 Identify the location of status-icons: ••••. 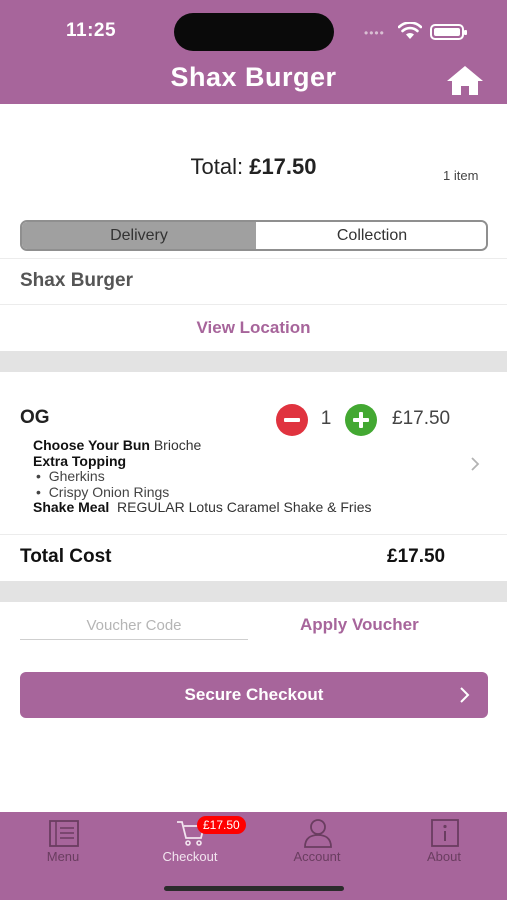
(419, 32).